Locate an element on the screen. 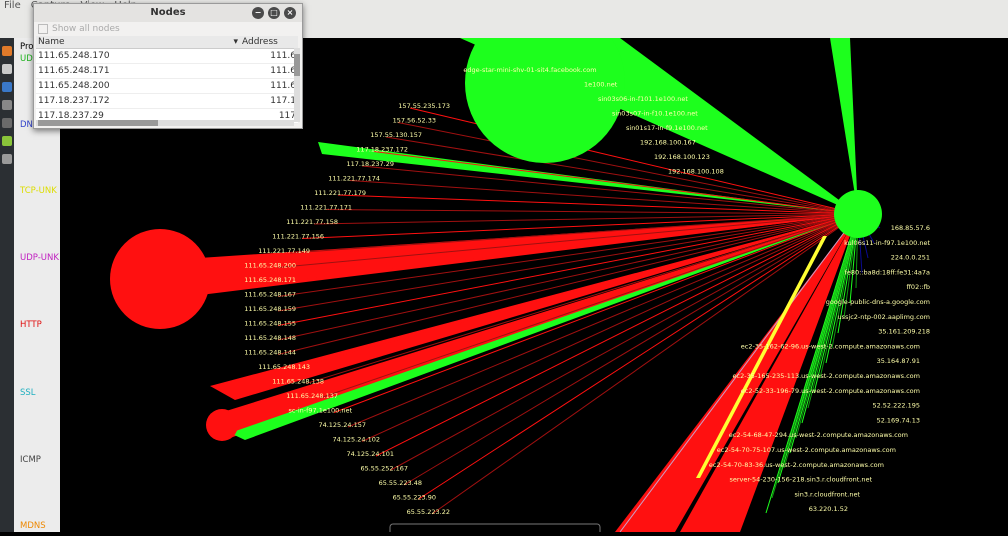 The image size is (1008, 536). legend-item-http: HTTP is located at coordinates (31, 325).